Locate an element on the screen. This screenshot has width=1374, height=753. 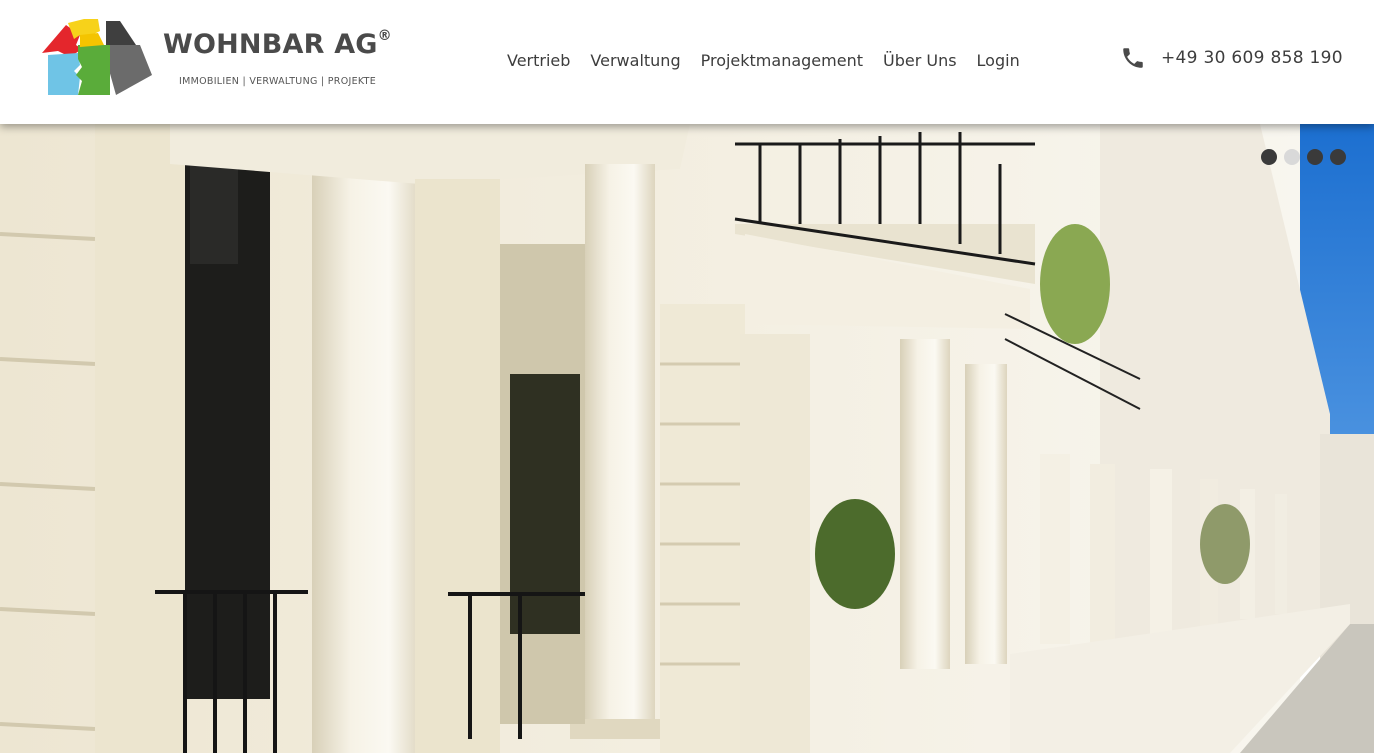
nav-projektmanagement: Projektmanagement is located at coordinates (782, 61).